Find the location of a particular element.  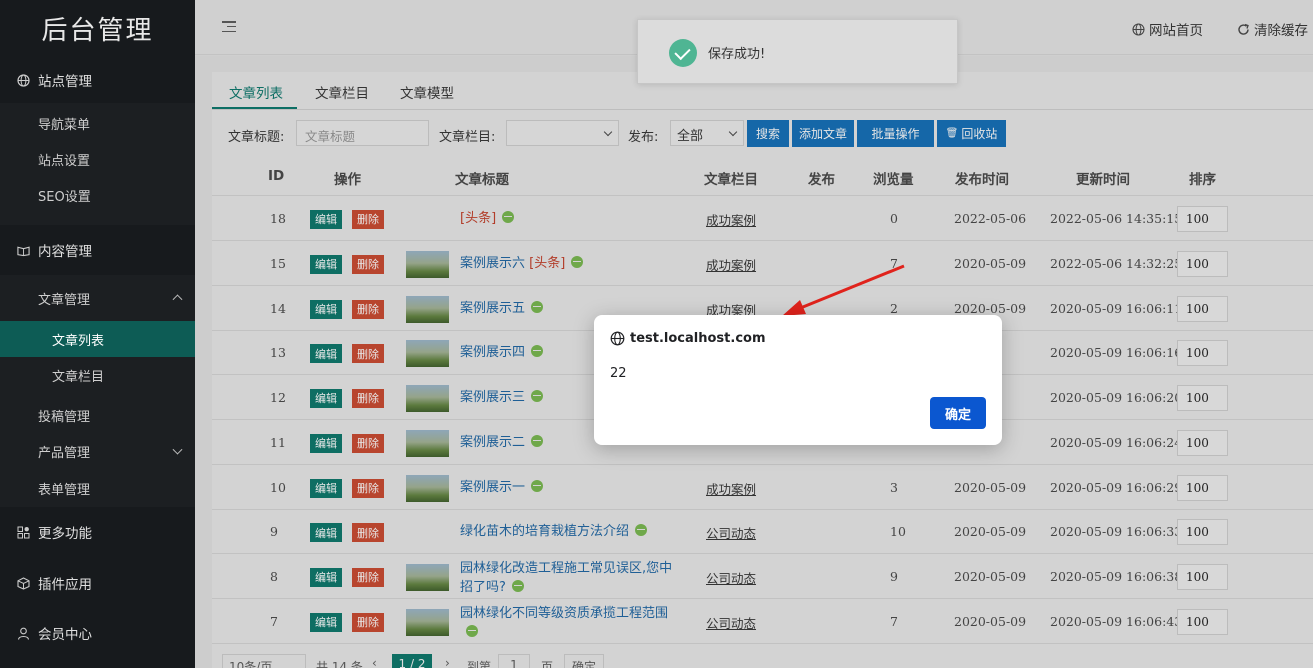

article-title-link: 绿化苗木的培育栽植方法介绍 is located at coordinates (567, 531).